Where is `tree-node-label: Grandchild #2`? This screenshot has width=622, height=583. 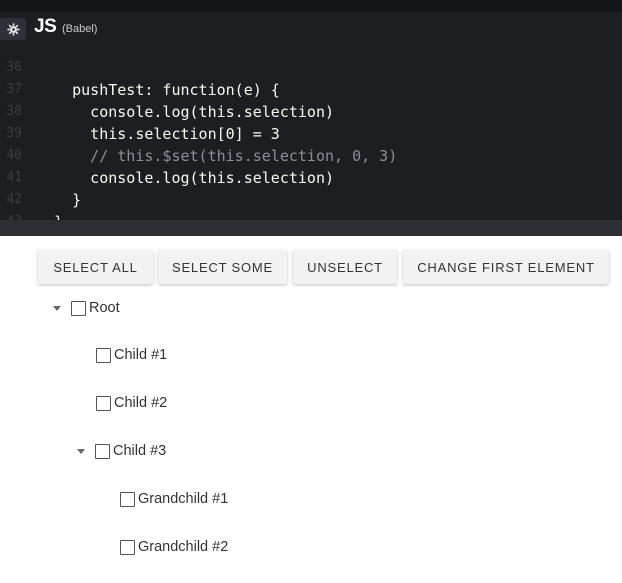
tree-node-label: Grandchild #2 is located at coordinates (183, 547).